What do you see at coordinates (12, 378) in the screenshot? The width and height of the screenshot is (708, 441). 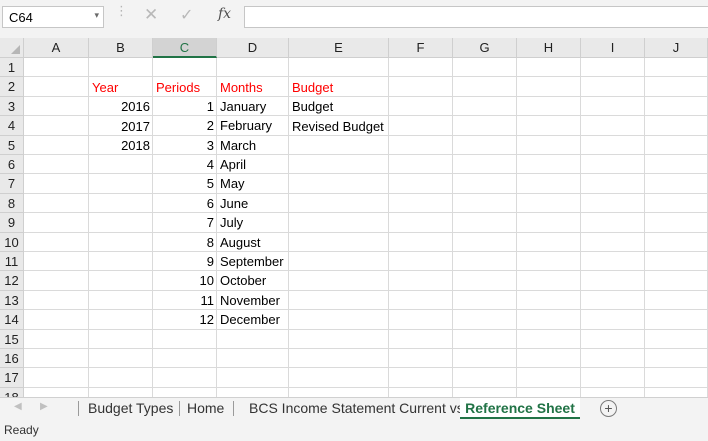 I see `row-header-17: 17` at bounding box center [12, 378].